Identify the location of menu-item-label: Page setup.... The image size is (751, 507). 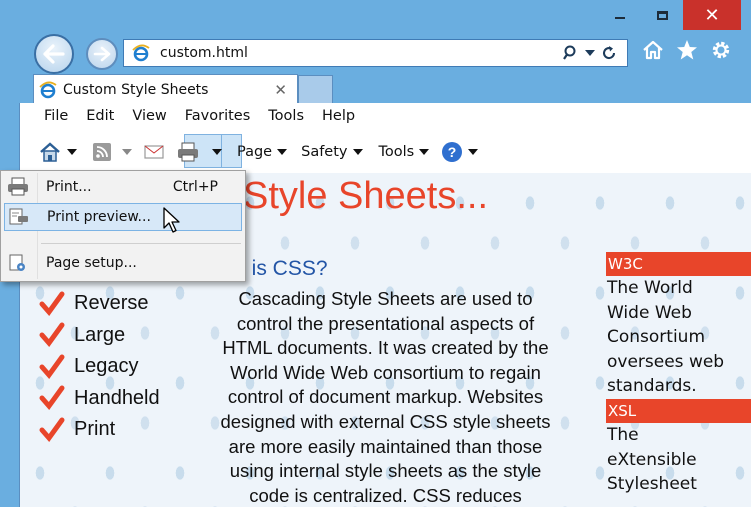
(91, 263).